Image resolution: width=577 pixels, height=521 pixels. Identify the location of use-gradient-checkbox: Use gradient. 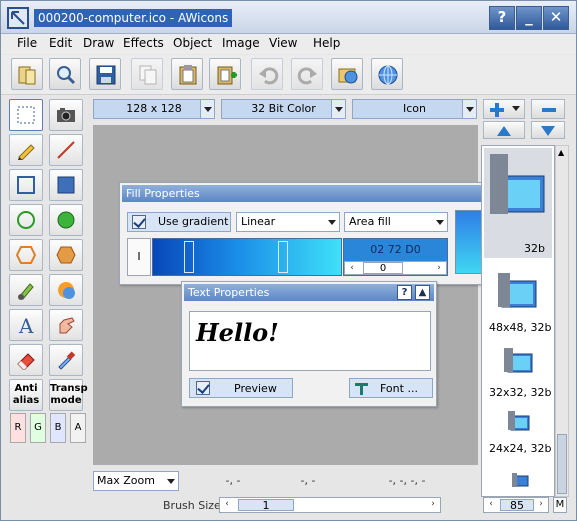
(179, 222).